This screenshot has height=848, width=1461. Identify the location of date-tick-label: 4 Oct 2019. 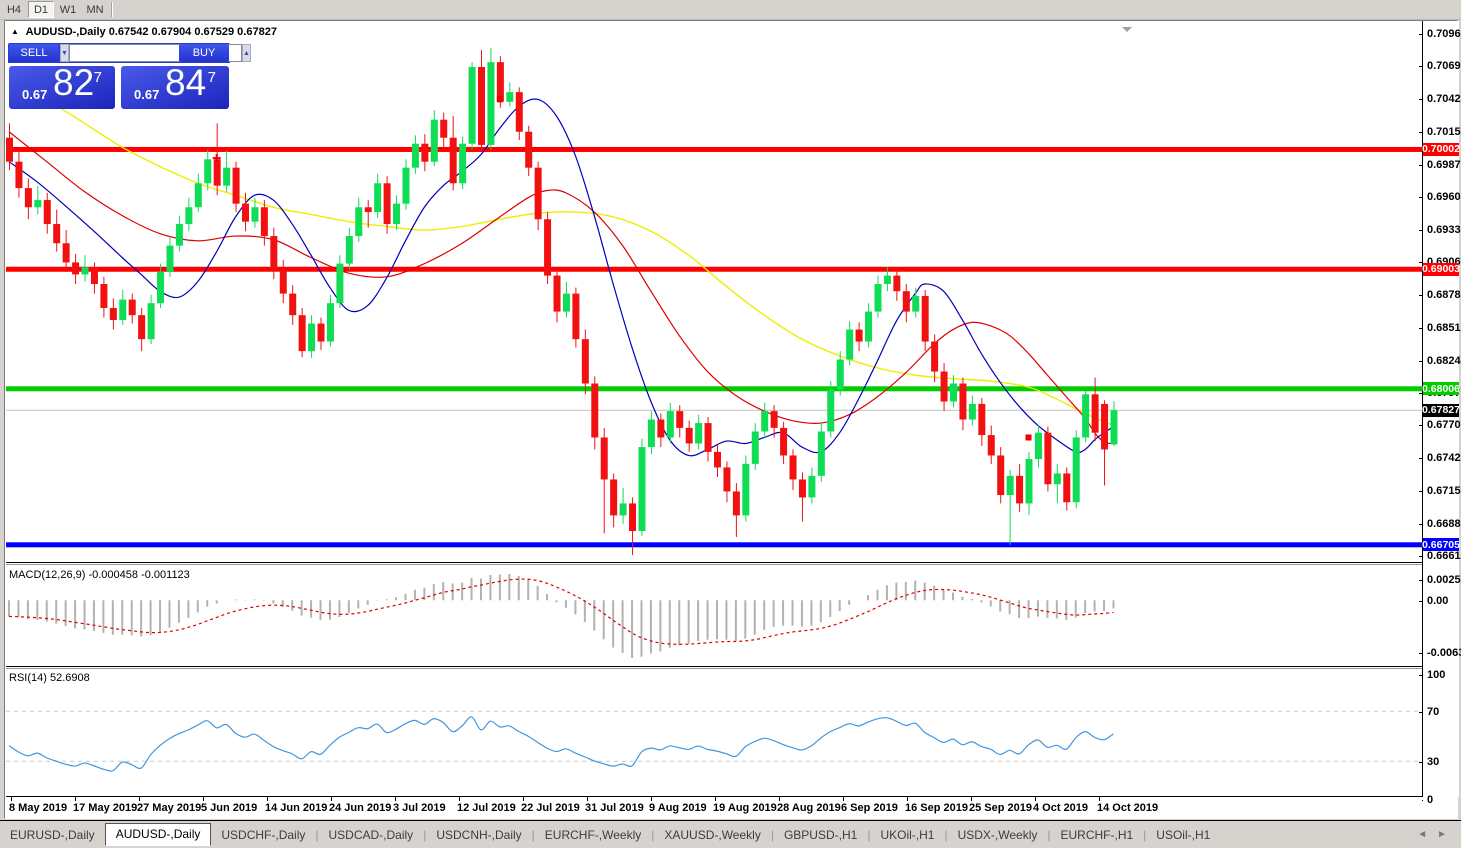
(1061, 808).